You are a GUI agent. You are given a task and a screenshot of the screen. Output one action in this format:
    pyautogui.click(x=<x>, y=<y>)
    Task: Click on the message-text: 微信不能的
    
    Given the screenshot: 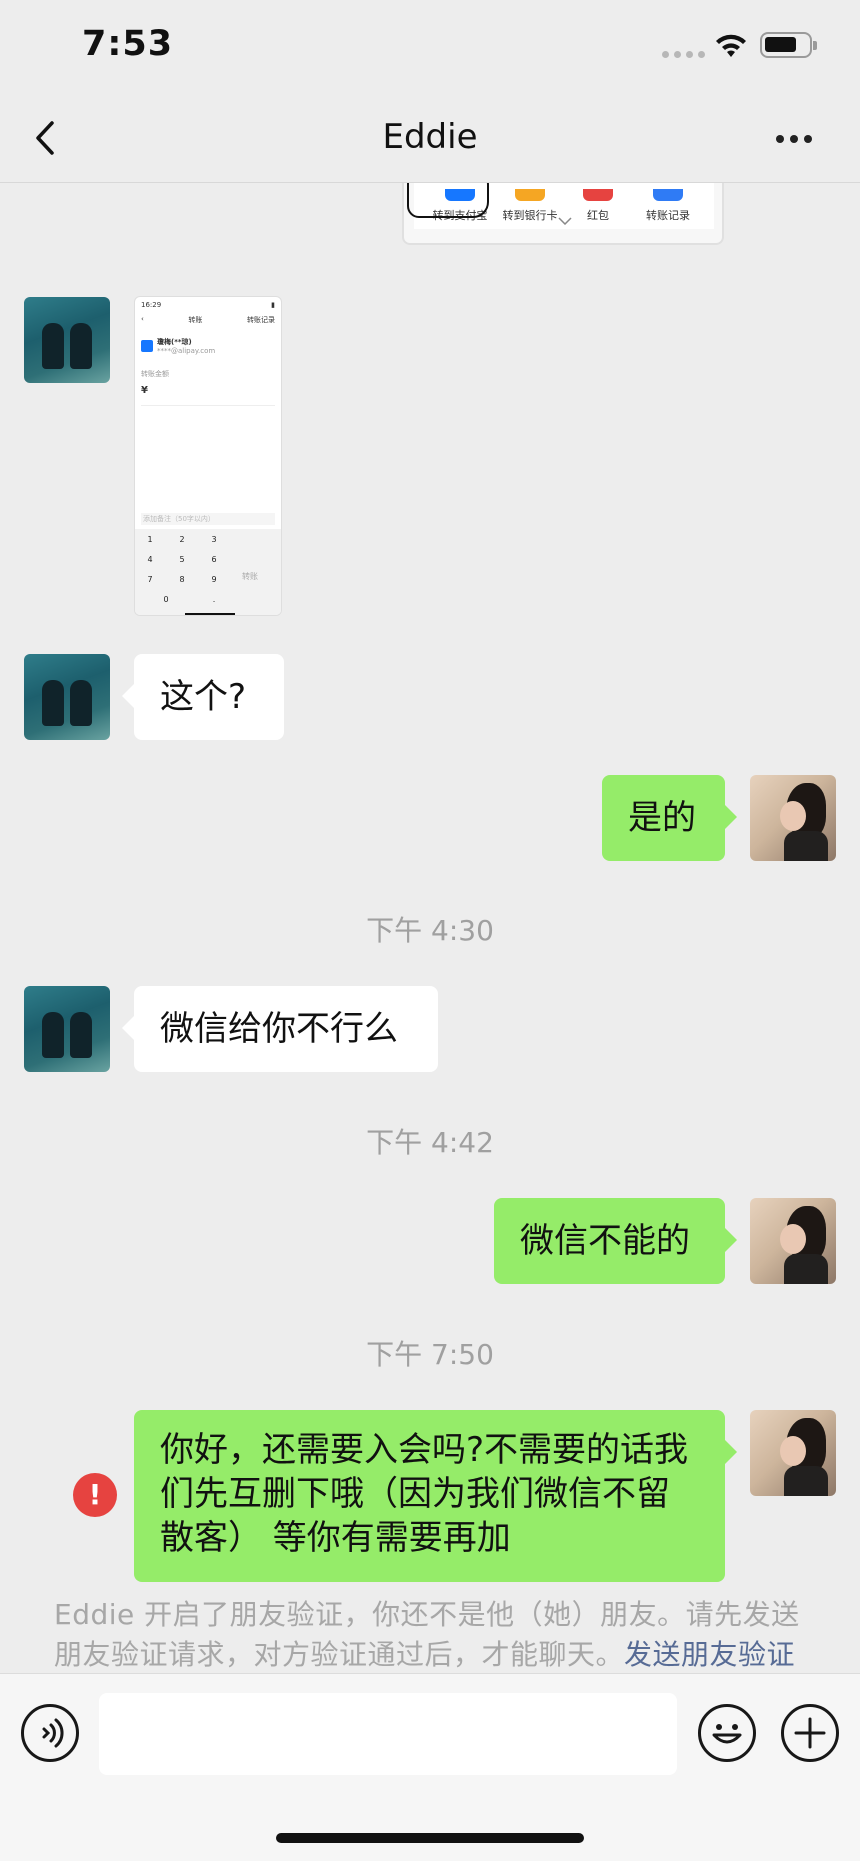 What is the action you would take?
    pyautogui.click(x=605, y=1241)
    